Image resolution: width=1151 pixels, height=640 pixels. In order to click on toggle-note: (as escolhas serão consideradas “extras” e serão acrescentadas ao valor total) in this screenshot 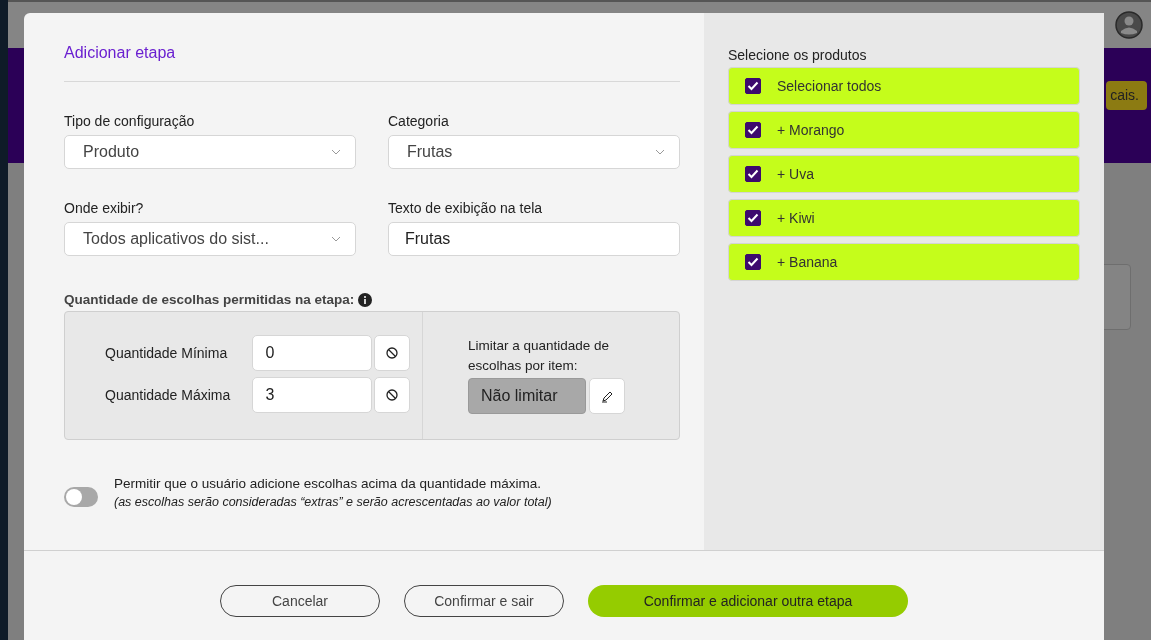, I will do `click(333, 502)`.